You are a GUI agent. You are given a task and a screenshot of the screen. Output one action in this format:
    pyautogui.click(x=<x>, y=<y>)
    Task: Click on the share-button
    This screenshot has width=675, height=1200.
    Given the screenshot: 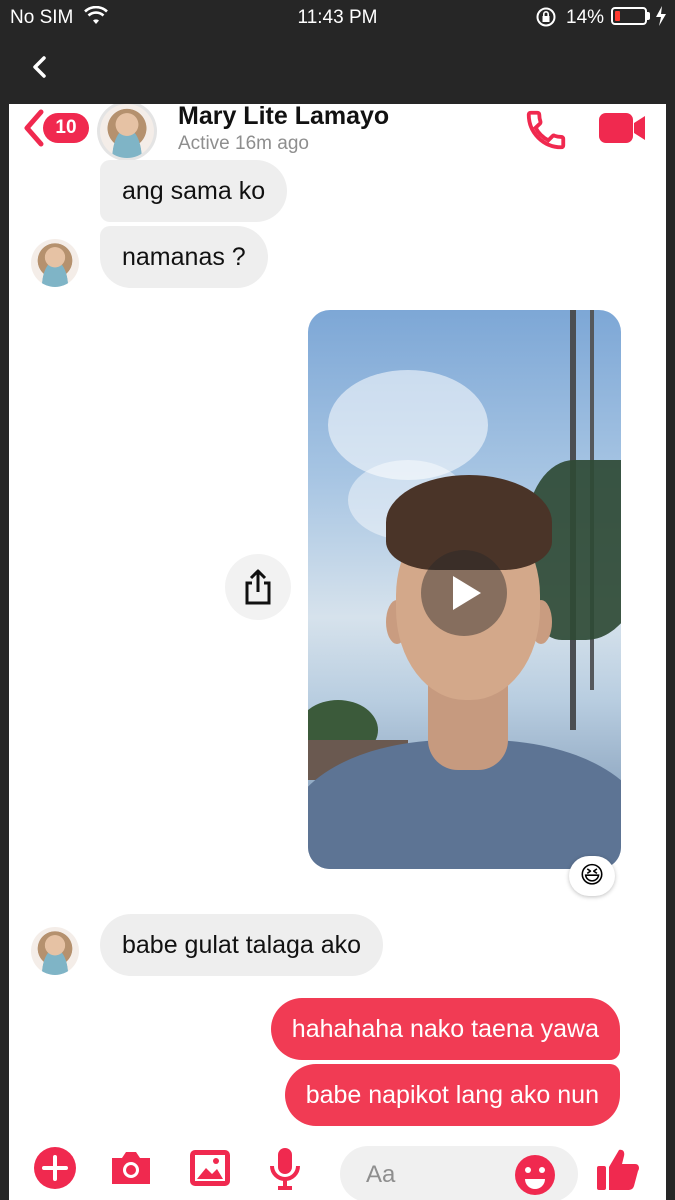 What is the action you would take?
    pyautogui.click(x=258, y=587)
    